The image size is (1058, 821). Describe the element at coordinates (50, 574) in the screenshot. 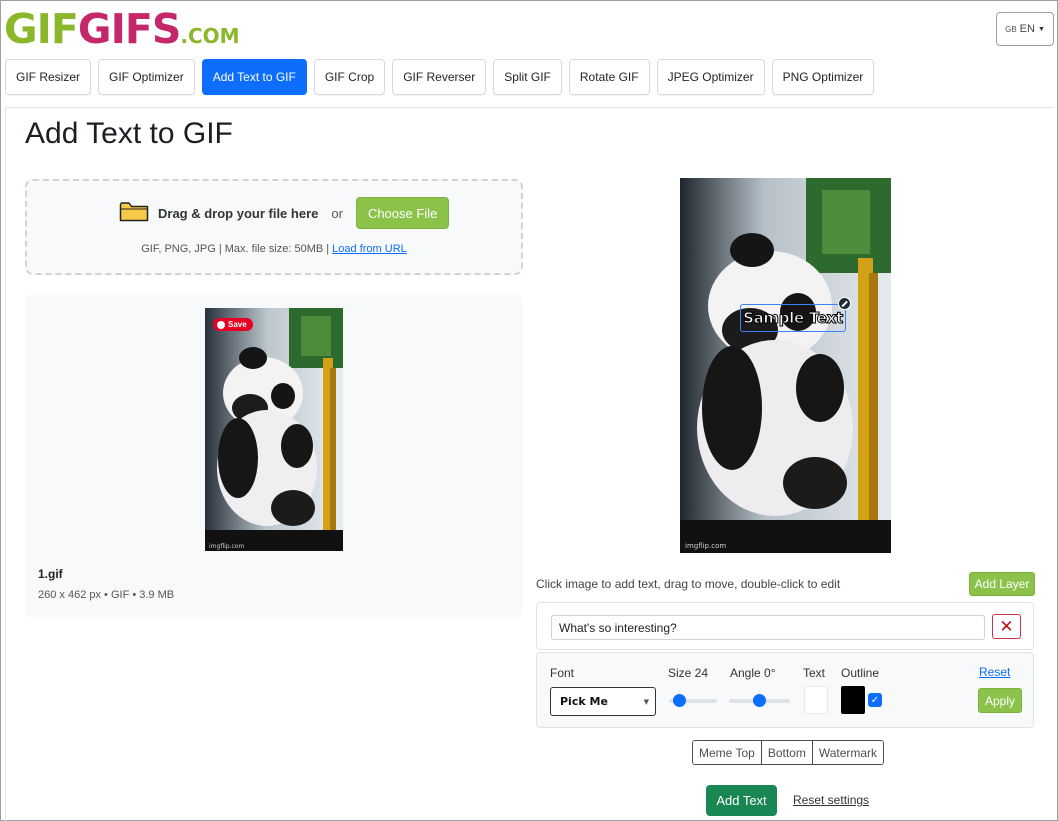

I see `file-name: 1.gif` at that location.